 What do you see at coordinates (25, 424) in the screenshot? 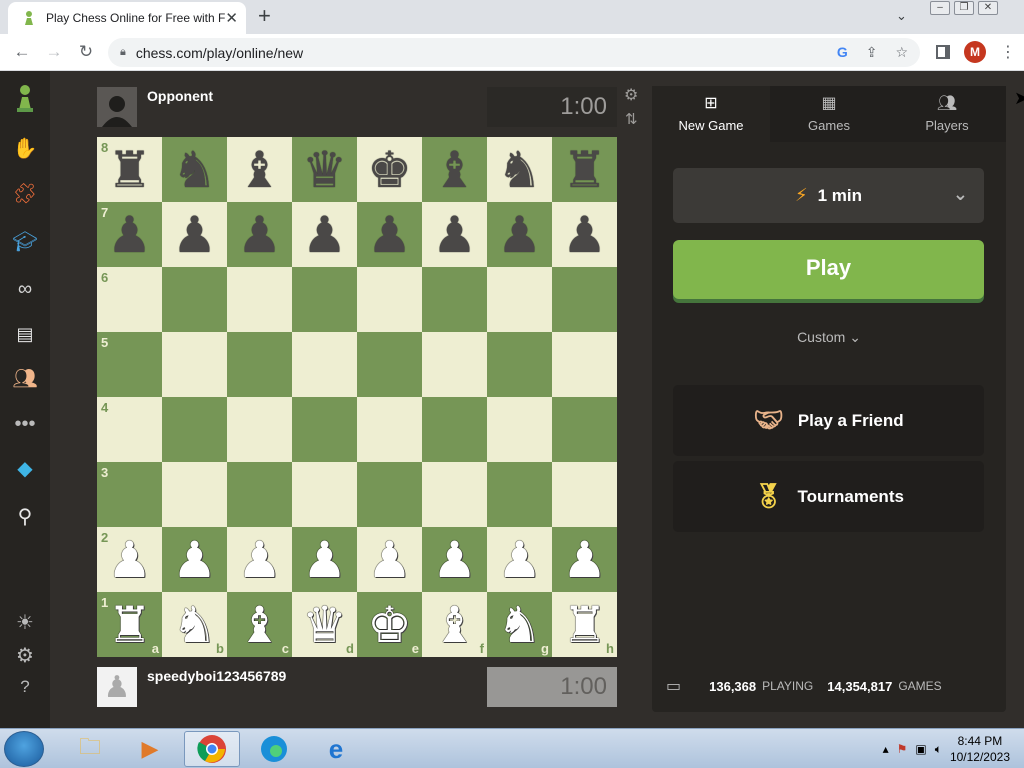
I see `more-dots-icon: •••` at bounding box center [25, 424].